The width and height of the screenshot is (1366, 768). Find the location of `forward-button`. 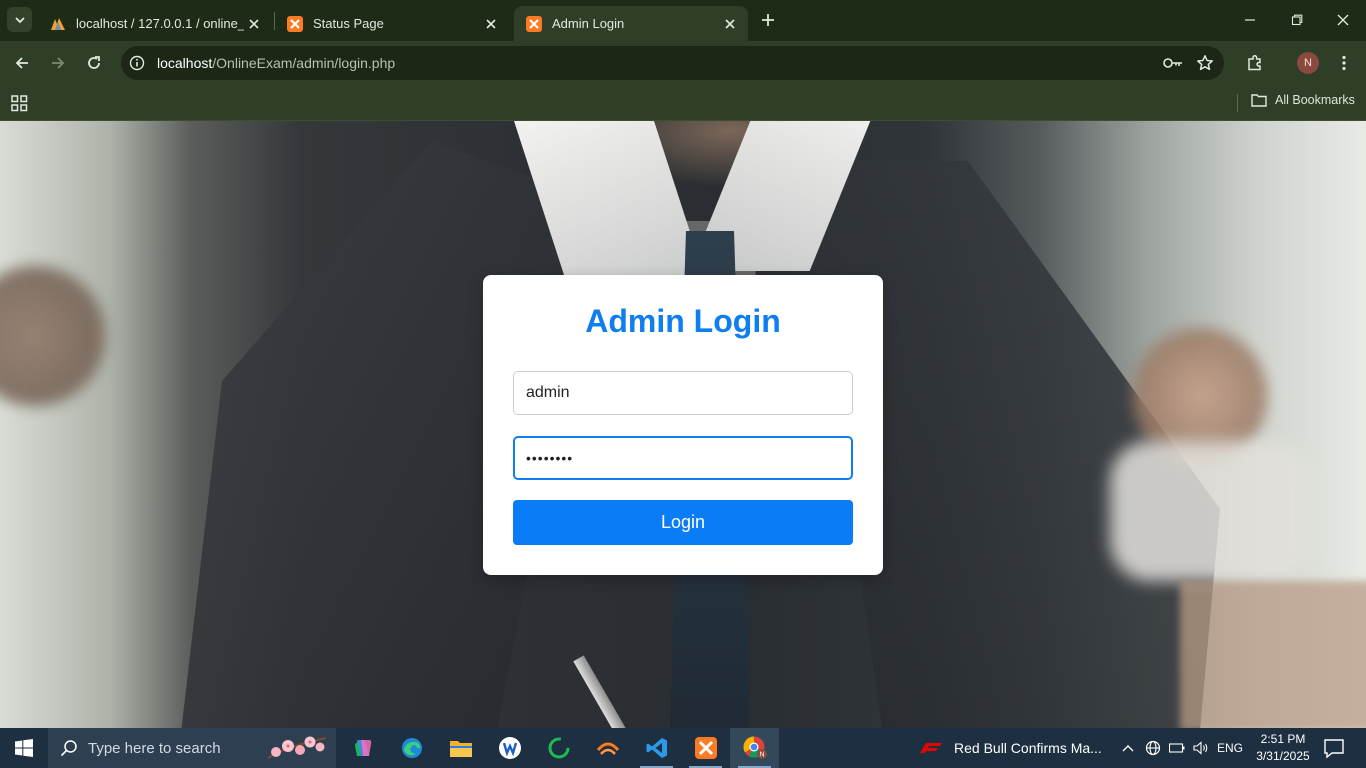

forward-button is located at coordinates (58, 63).